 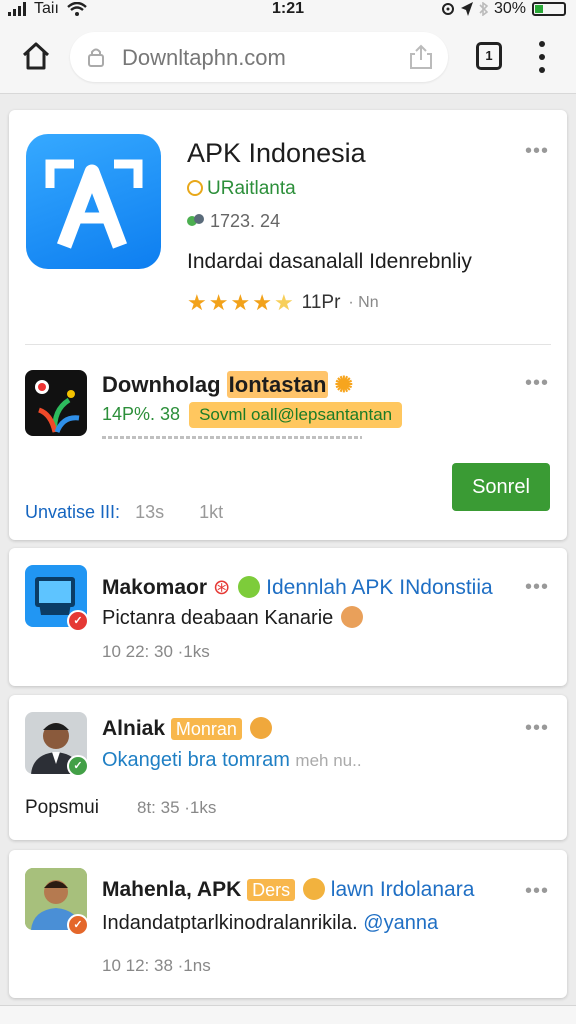 What do you see at coordinates (276, 153) in the screenshot?
I see `app-title: APK Indonesia` at bounding box center [276, 153].